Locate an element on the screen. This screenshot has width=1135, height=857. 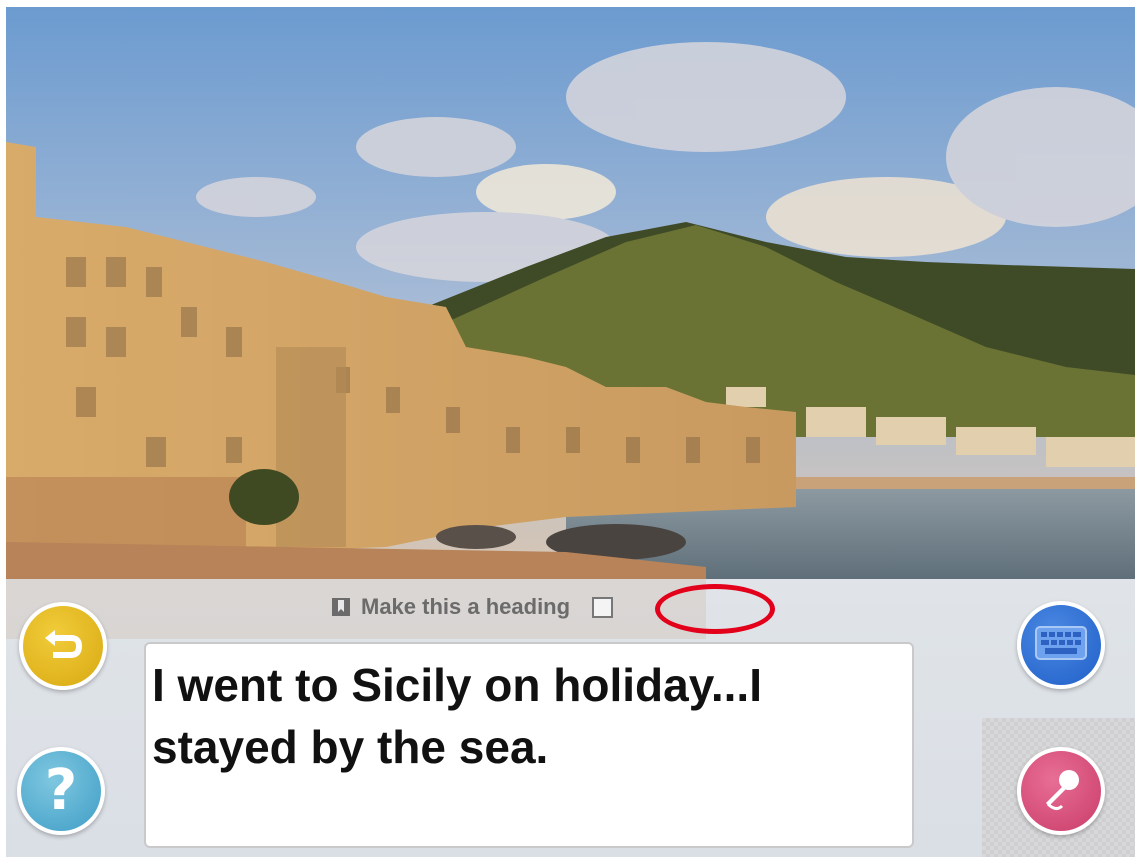
back-button is located at coordinates (63, 646).